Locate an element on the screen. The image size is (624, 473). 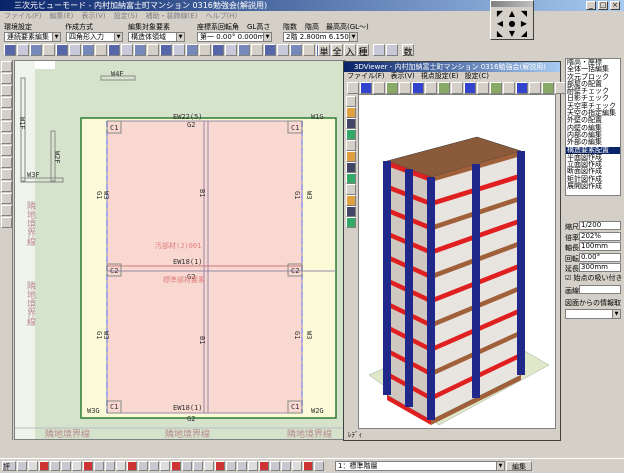
mode-button: 評 is located at coordinates (9, 466).